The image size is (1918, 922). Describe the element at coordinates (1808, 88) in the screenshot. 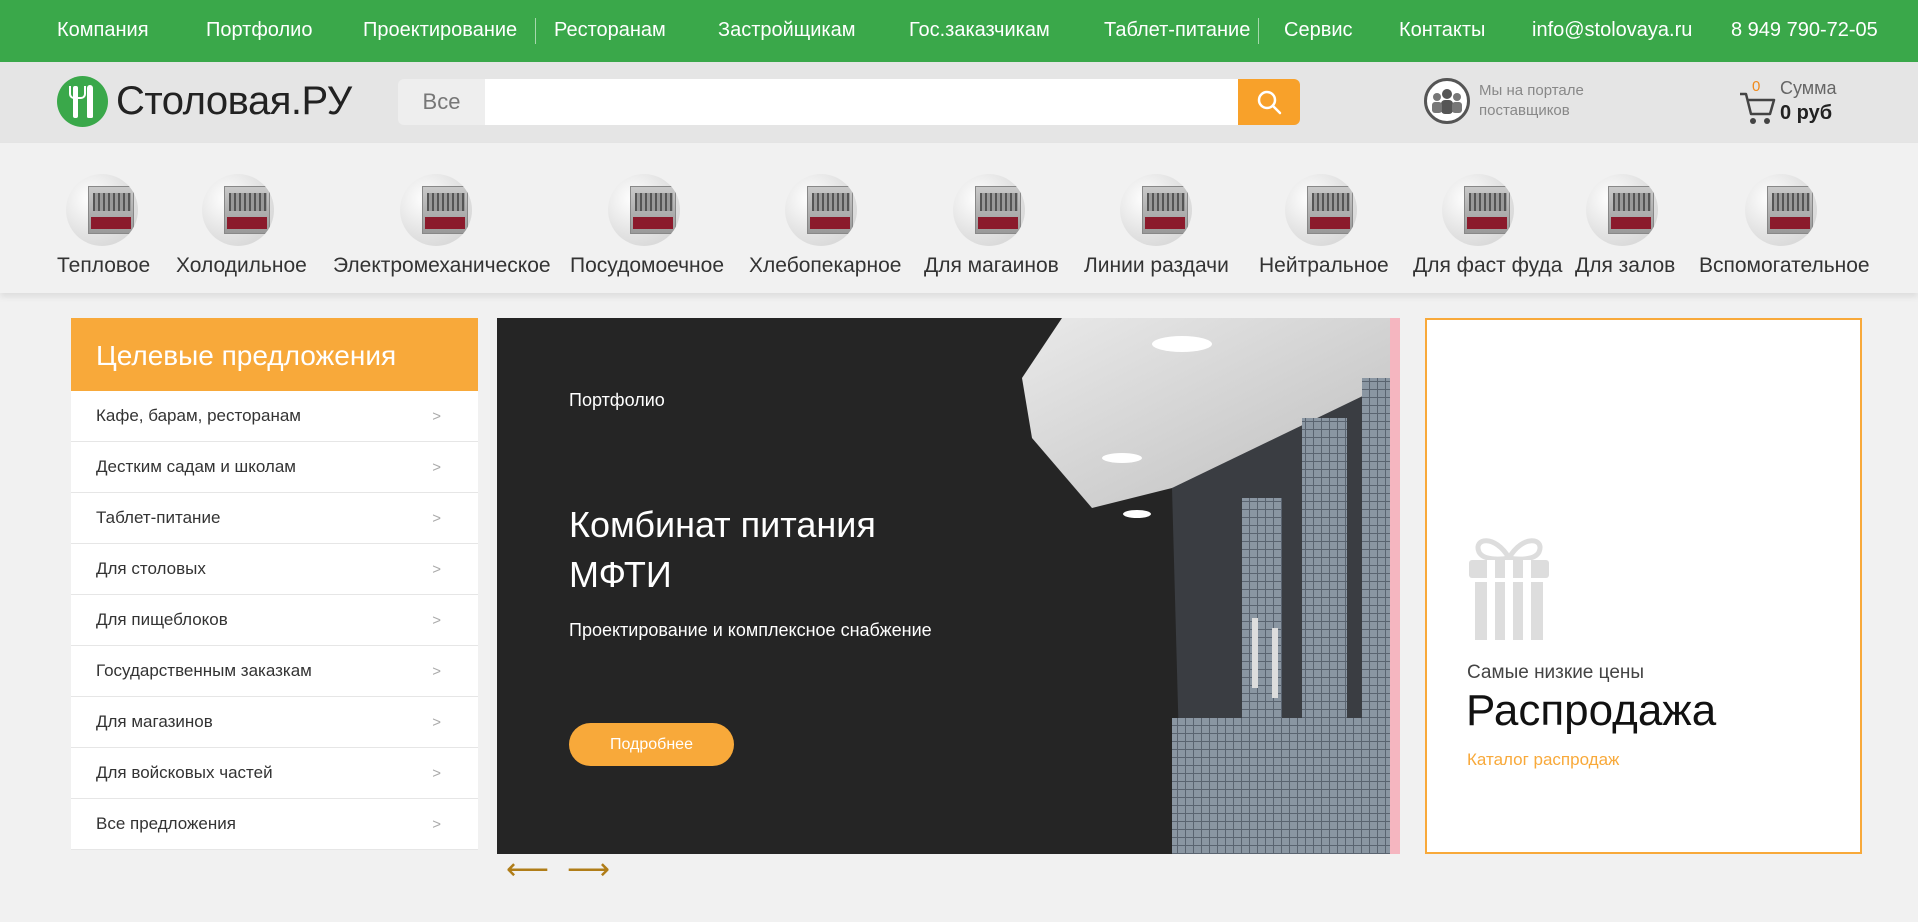

I see `cart-sum-label: Сумма` at that location.